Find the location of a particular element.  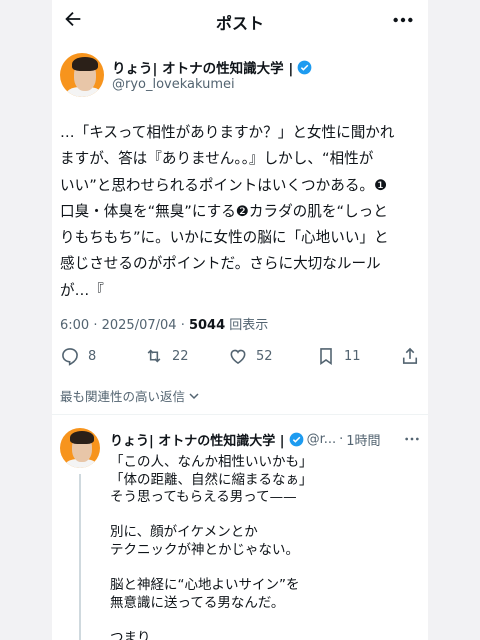

bookmark-icon is located at coordinates (326, 357).